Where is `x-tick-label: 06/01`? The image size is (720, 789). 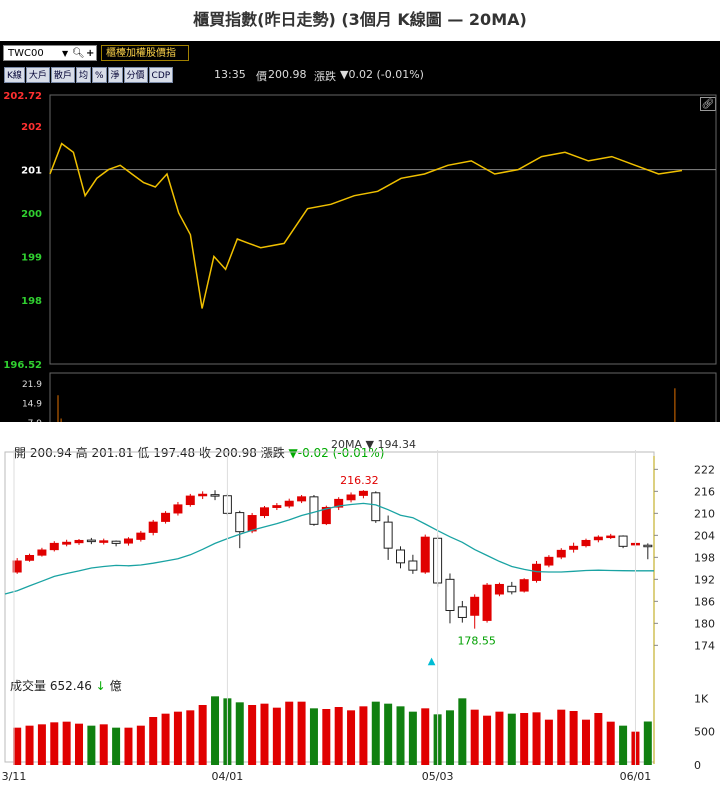 x-tick-label: 06/01 is located at coordinates (636, 776).